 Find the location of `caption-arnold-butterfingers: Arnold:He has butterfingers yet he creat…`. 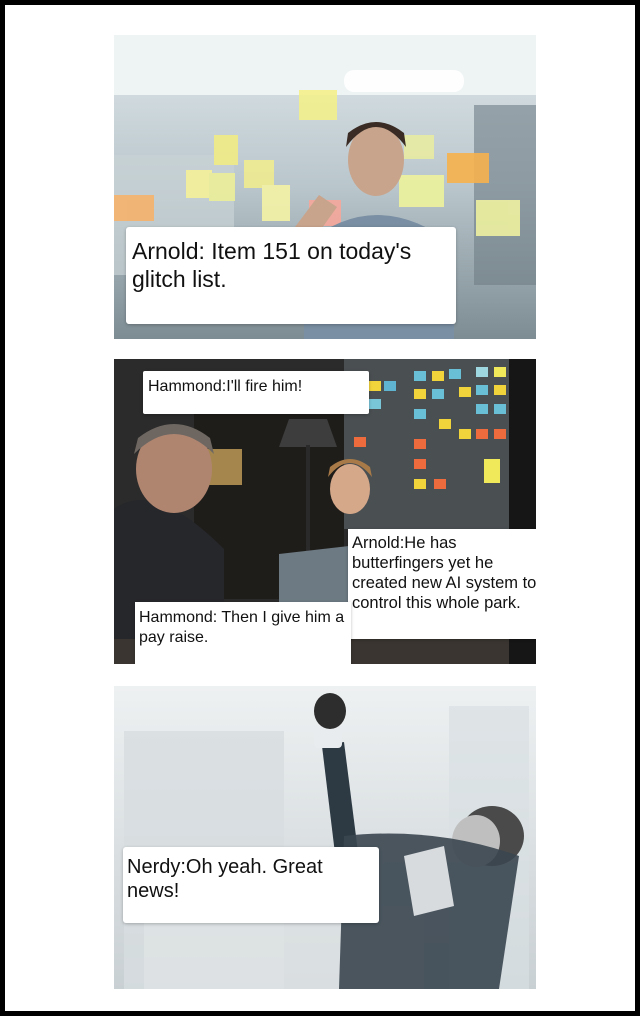

caption-arnold-butterfingers: Arnold:He has butterfingers yet he creat… is located at coordinates (442, 584).